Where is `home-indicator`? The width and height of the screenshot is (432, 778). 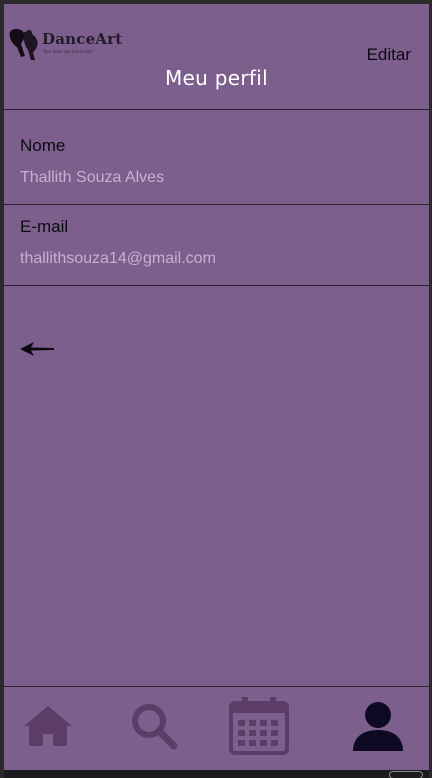
home-indicator is located at coordinates (406, 774).